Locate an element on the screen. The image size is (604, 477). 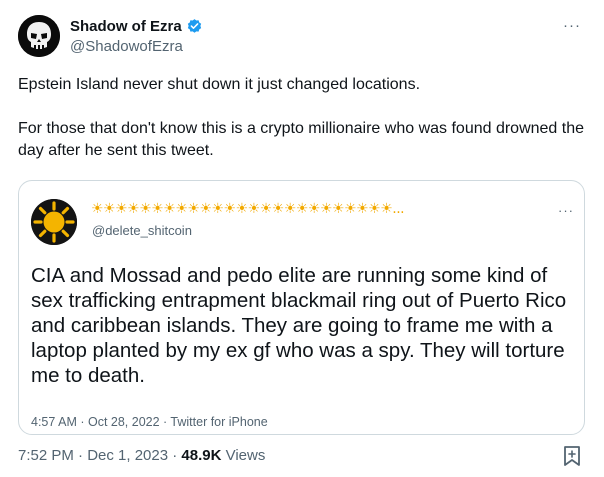
bookmark-button is located at coordinates (572, 456).